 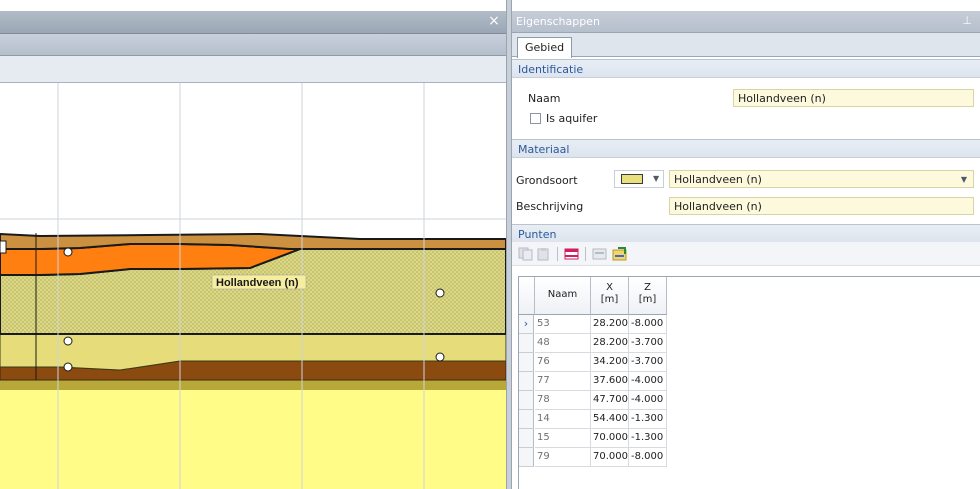 I want to click on geometry-view-titlebar: ×, so click(x=253, y=22).